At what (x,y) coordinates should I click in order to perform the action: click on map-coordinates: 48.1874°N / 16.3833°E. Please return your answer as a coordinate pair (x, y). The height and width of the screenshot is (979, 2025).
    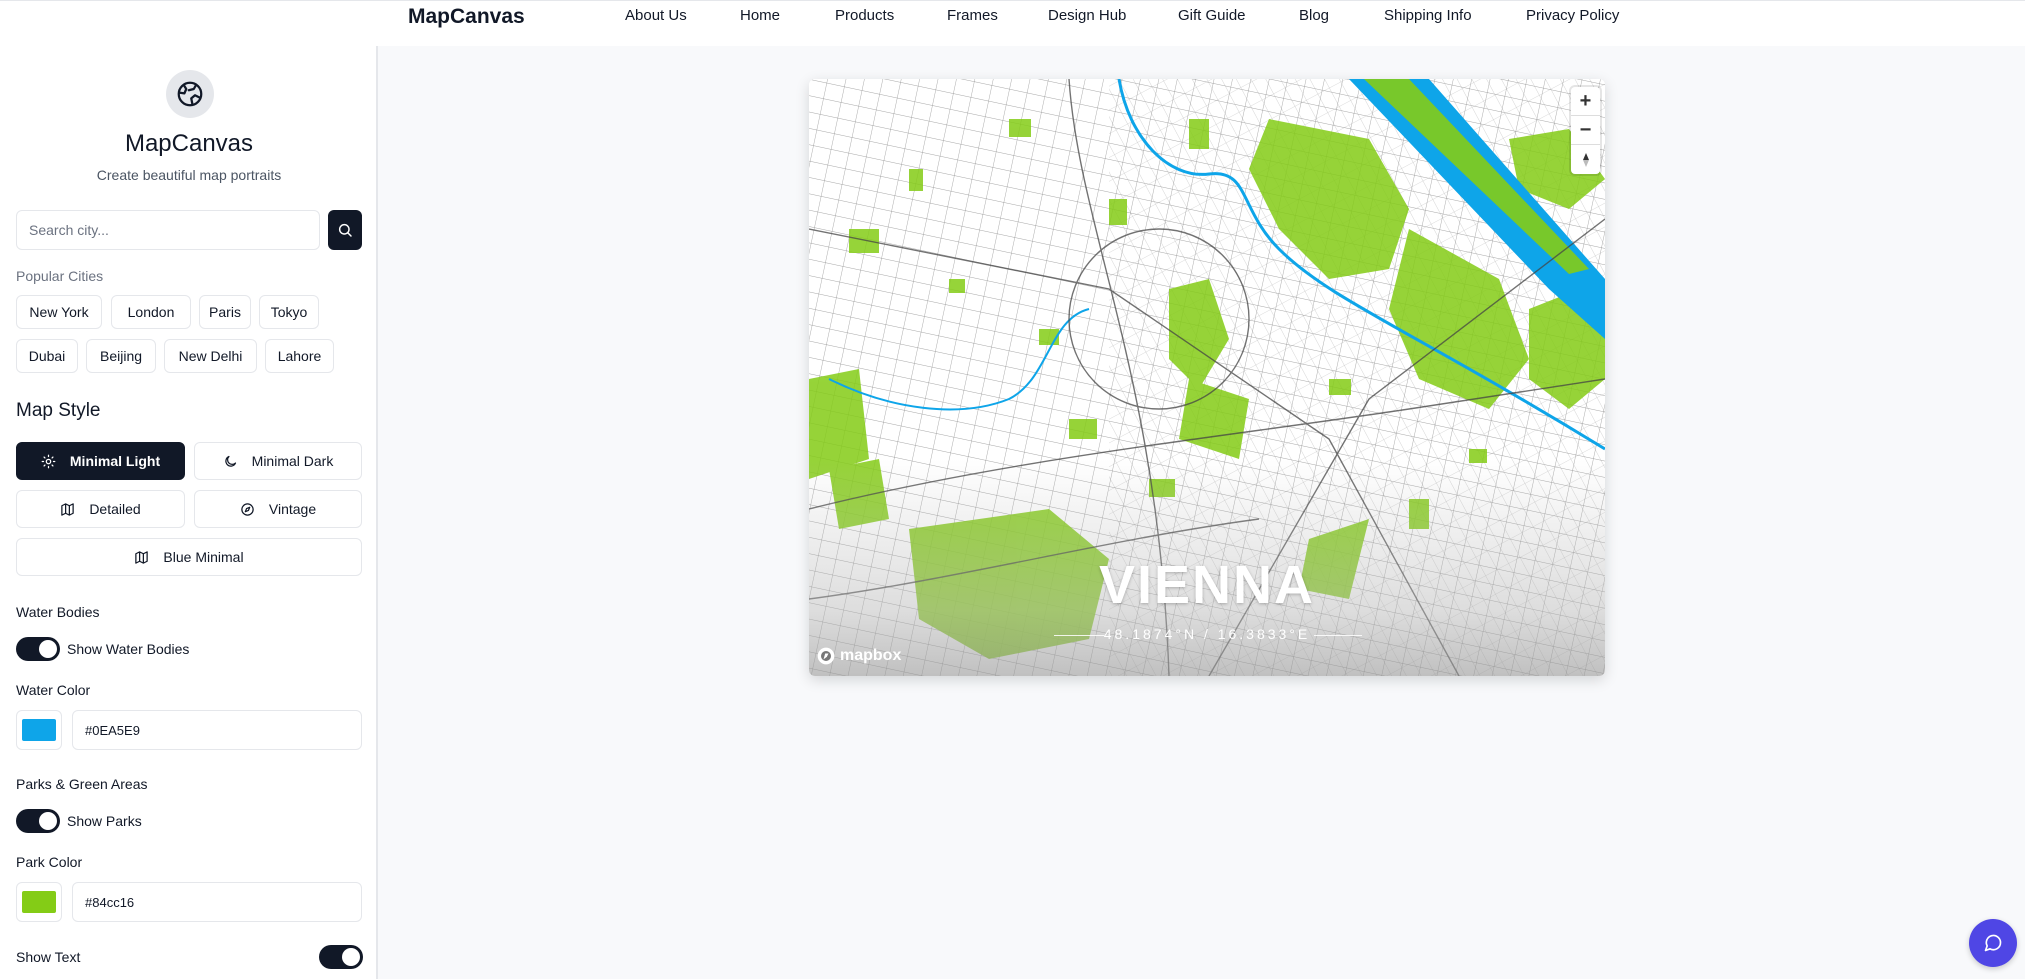
    Looking at the image, I should click on (1207, 634).